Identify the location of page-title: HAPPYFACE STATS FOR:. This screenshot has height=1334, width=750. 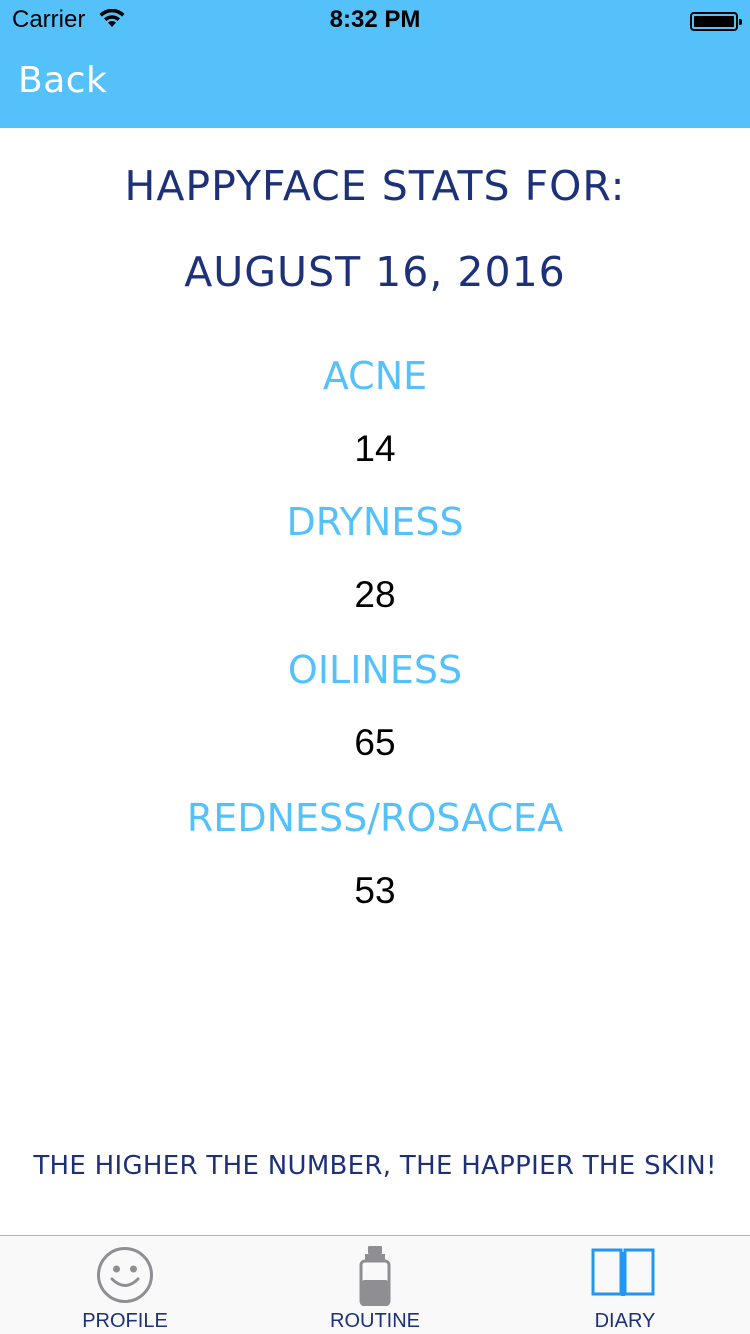
(375, 186).